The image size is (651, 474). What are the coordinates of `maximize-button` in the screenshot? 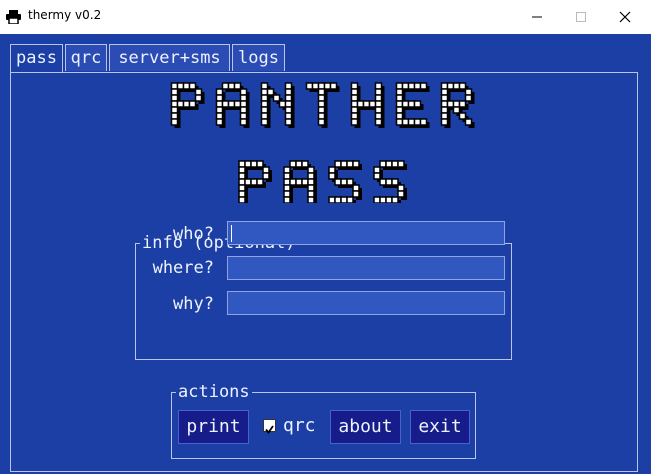 It's located at (581, 16).